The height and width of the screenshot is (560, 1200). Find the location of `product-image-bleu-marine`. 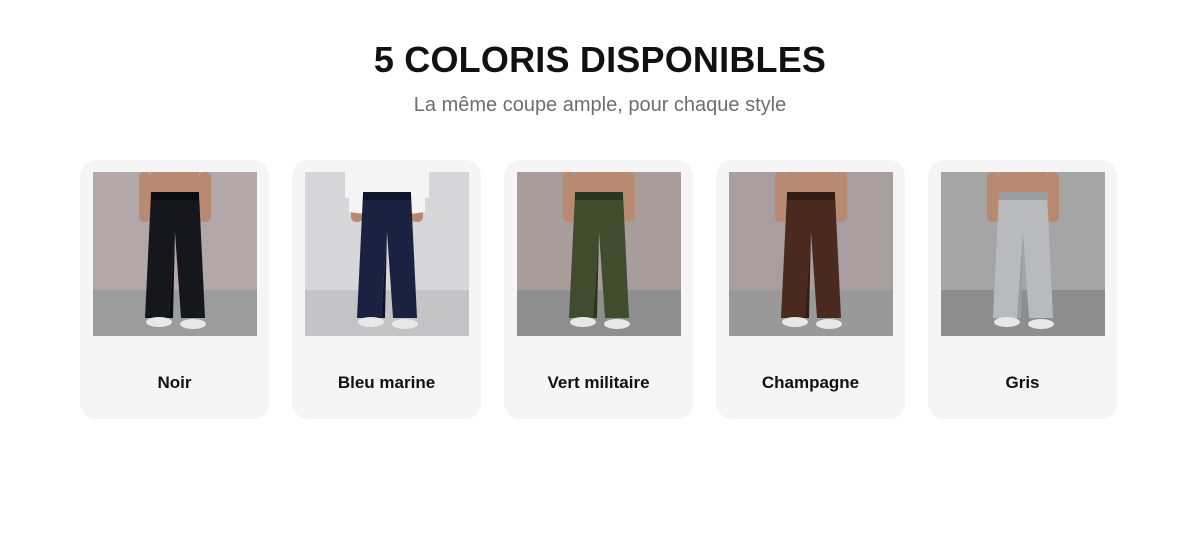

product-image-bleu-marine is located at coordinates (386, 254).